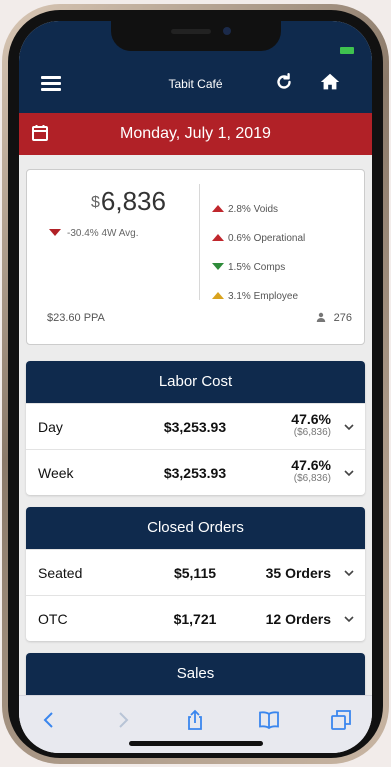 This screenshot has height=767, width=391. I want to click on metric-operational: 0.6% Operational, so click(258, 238).